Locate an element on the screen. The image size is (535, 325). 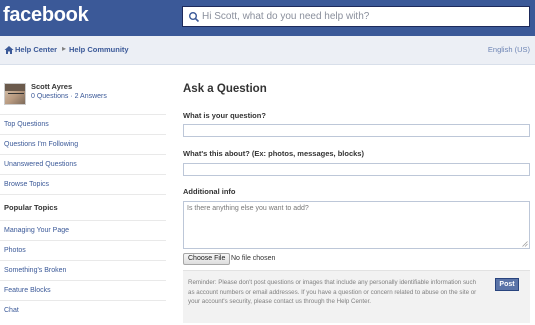
avatar is located at coordinates (15, 94).